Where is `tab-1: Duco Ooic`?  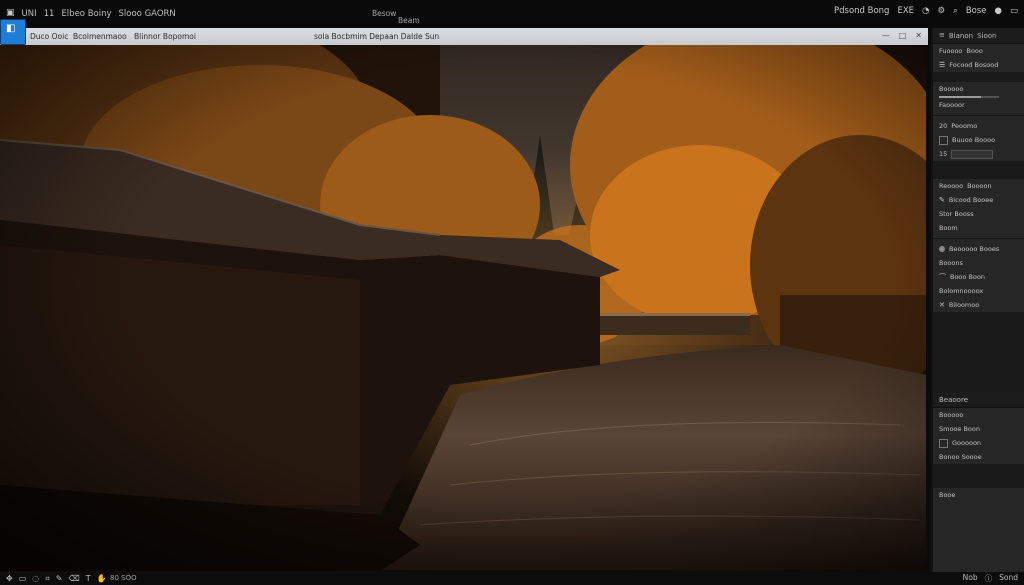 tab-1: Duco Ooic is located at coordinates (49, 36).